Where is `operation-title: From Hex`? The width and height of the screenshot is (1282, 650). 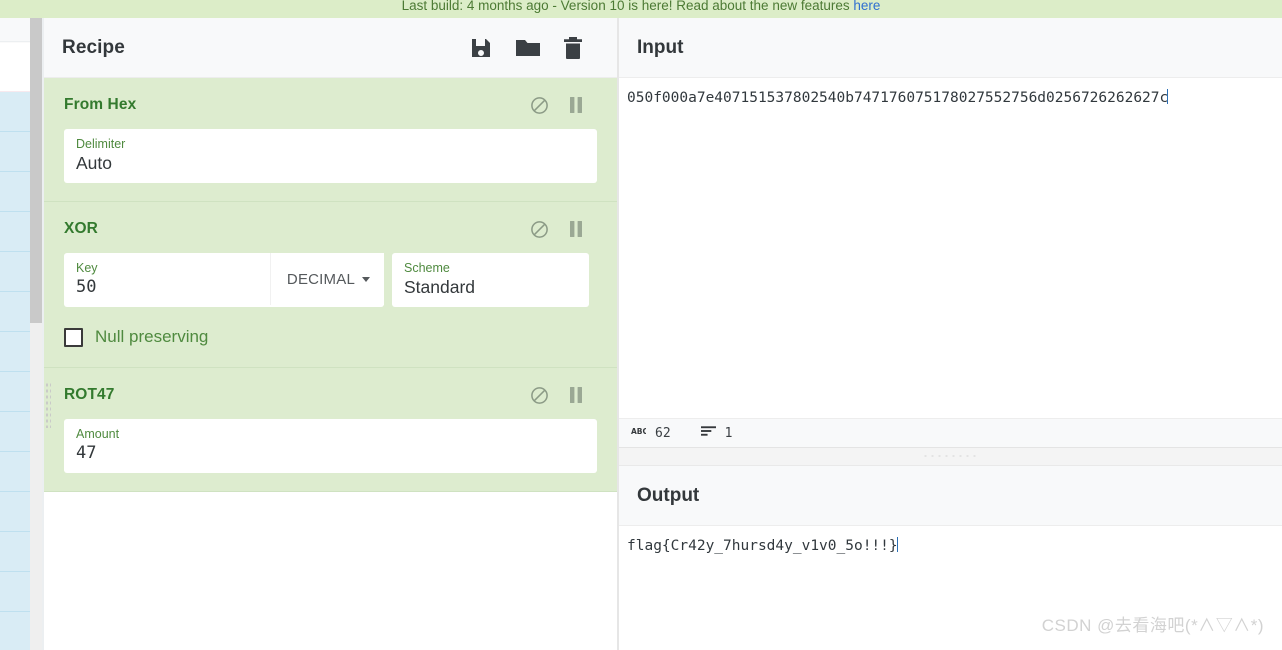
operation-title: From Hex is located at coordinates (100, 104).